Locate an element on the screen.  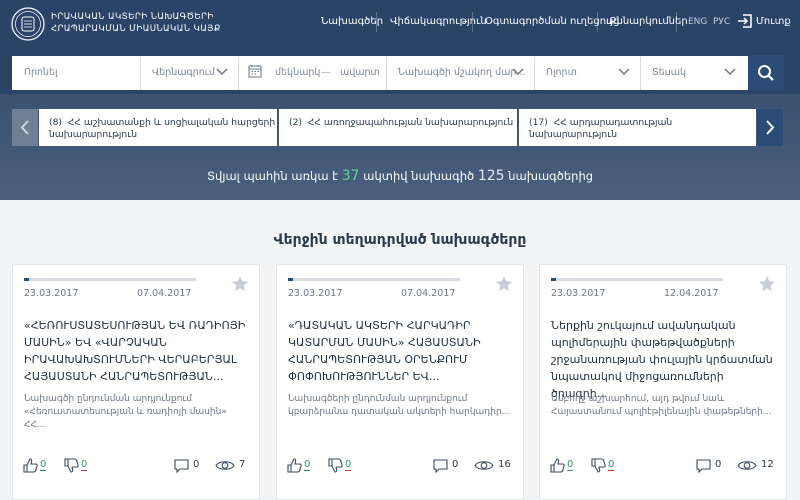
brand-line-1: ԻՐԱՎԱԿԱՆ ԱԿՏԵՐԻ ՆԱԽԱԳԾԵՐԻ is located at coordinates (132, 17).